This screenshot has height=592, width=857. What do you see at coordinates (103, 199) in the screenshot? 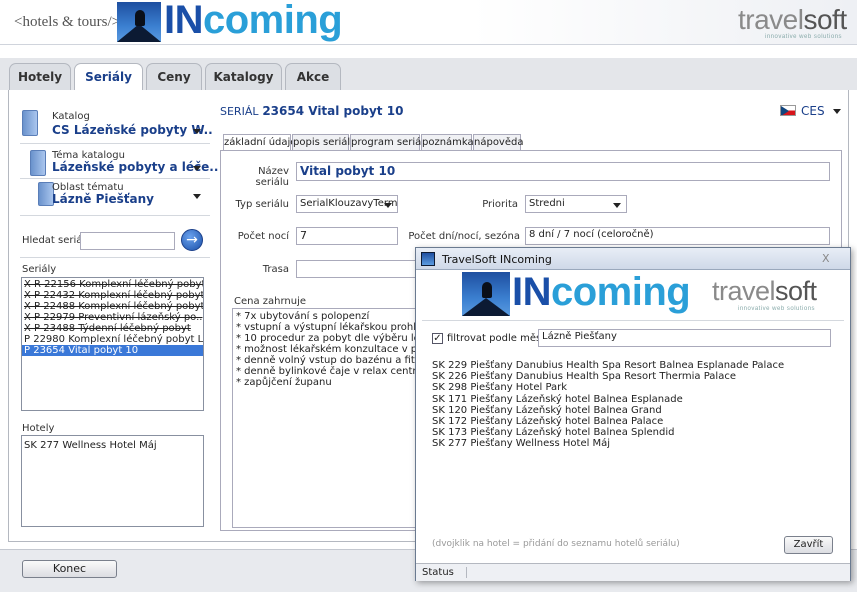
I see `oblast-select: Lázně Piešťany` at bounding box center [103, 199].